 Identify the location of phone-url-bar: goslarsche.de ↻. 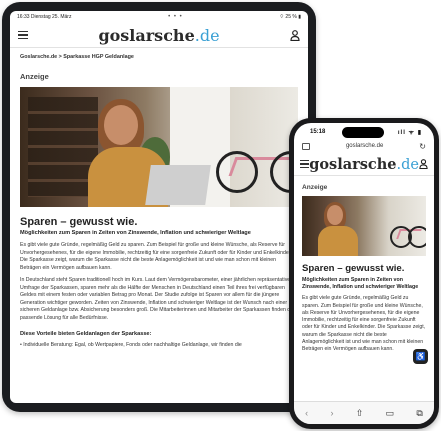
(364, 146).